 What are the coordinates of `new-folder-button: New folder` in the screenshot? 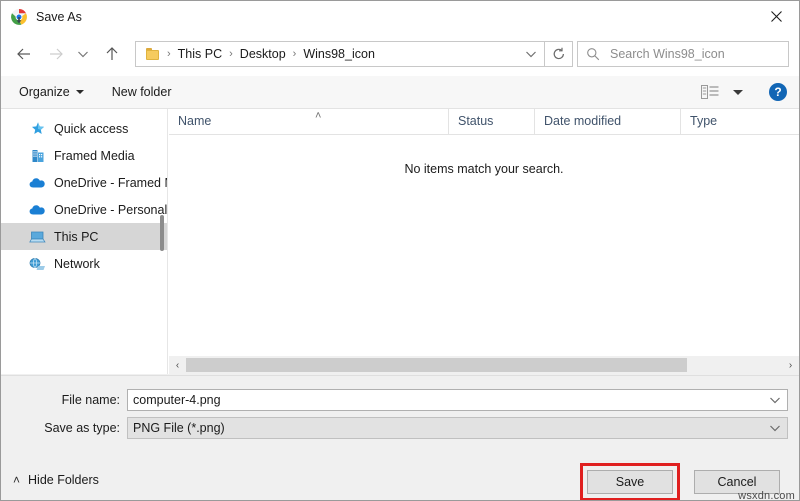 It's located at (142, 92).